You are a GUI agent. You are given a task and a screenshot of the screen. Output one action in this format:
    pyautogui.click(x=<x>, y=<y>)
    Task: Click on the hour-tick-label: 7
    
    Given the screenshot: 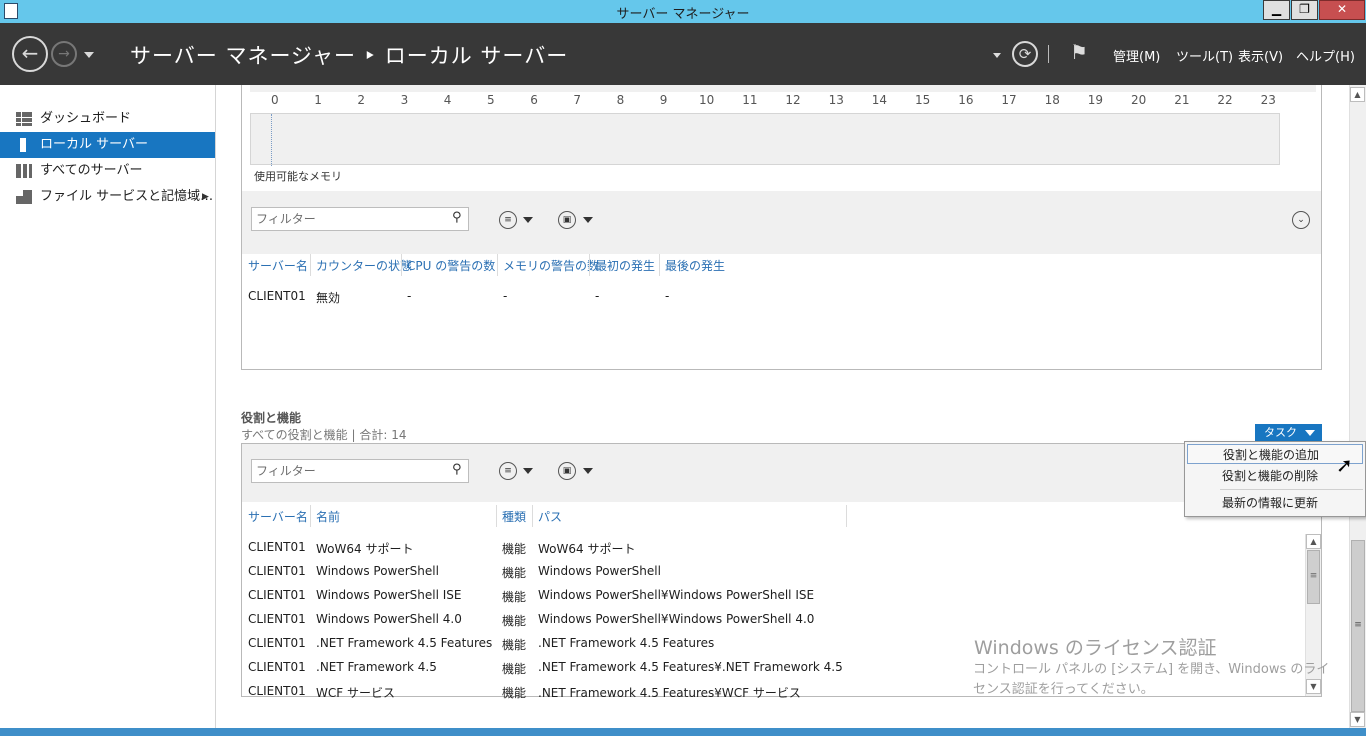 What is the action you would take?
    pyautogui.click(x=577, y=100)
    